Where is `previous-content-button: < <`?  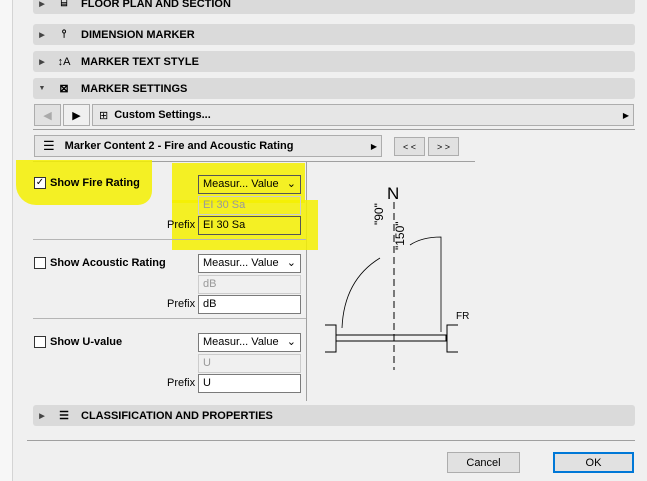 previous-content-button: < < is located at coordinates (409, 146).